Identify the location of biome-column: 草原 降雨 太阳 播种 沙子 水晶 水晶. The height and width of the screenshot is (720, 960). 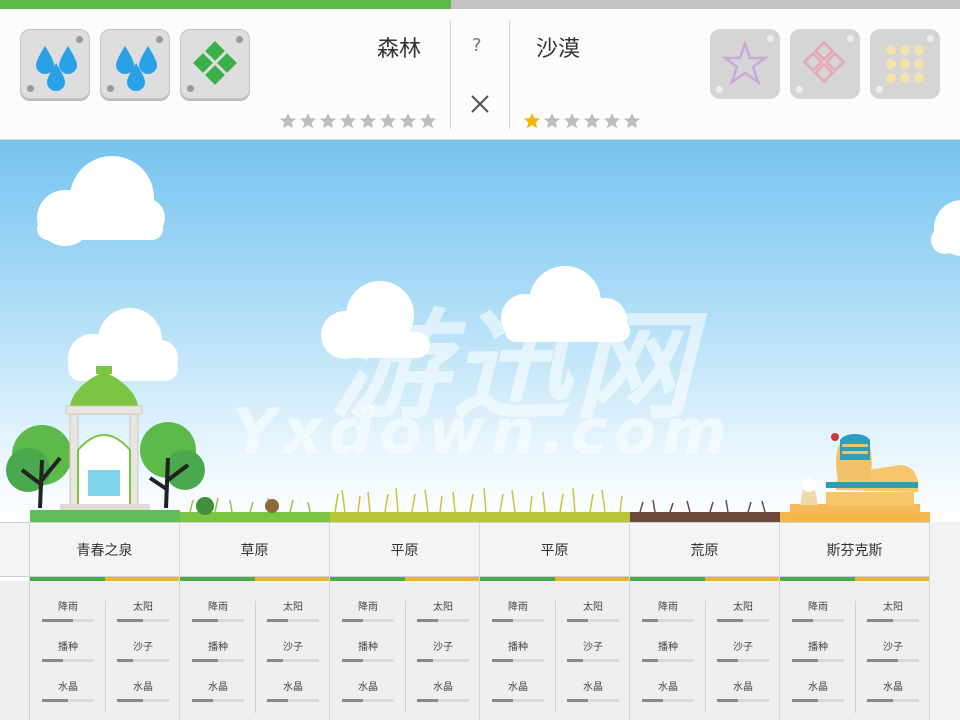
(255, 621).